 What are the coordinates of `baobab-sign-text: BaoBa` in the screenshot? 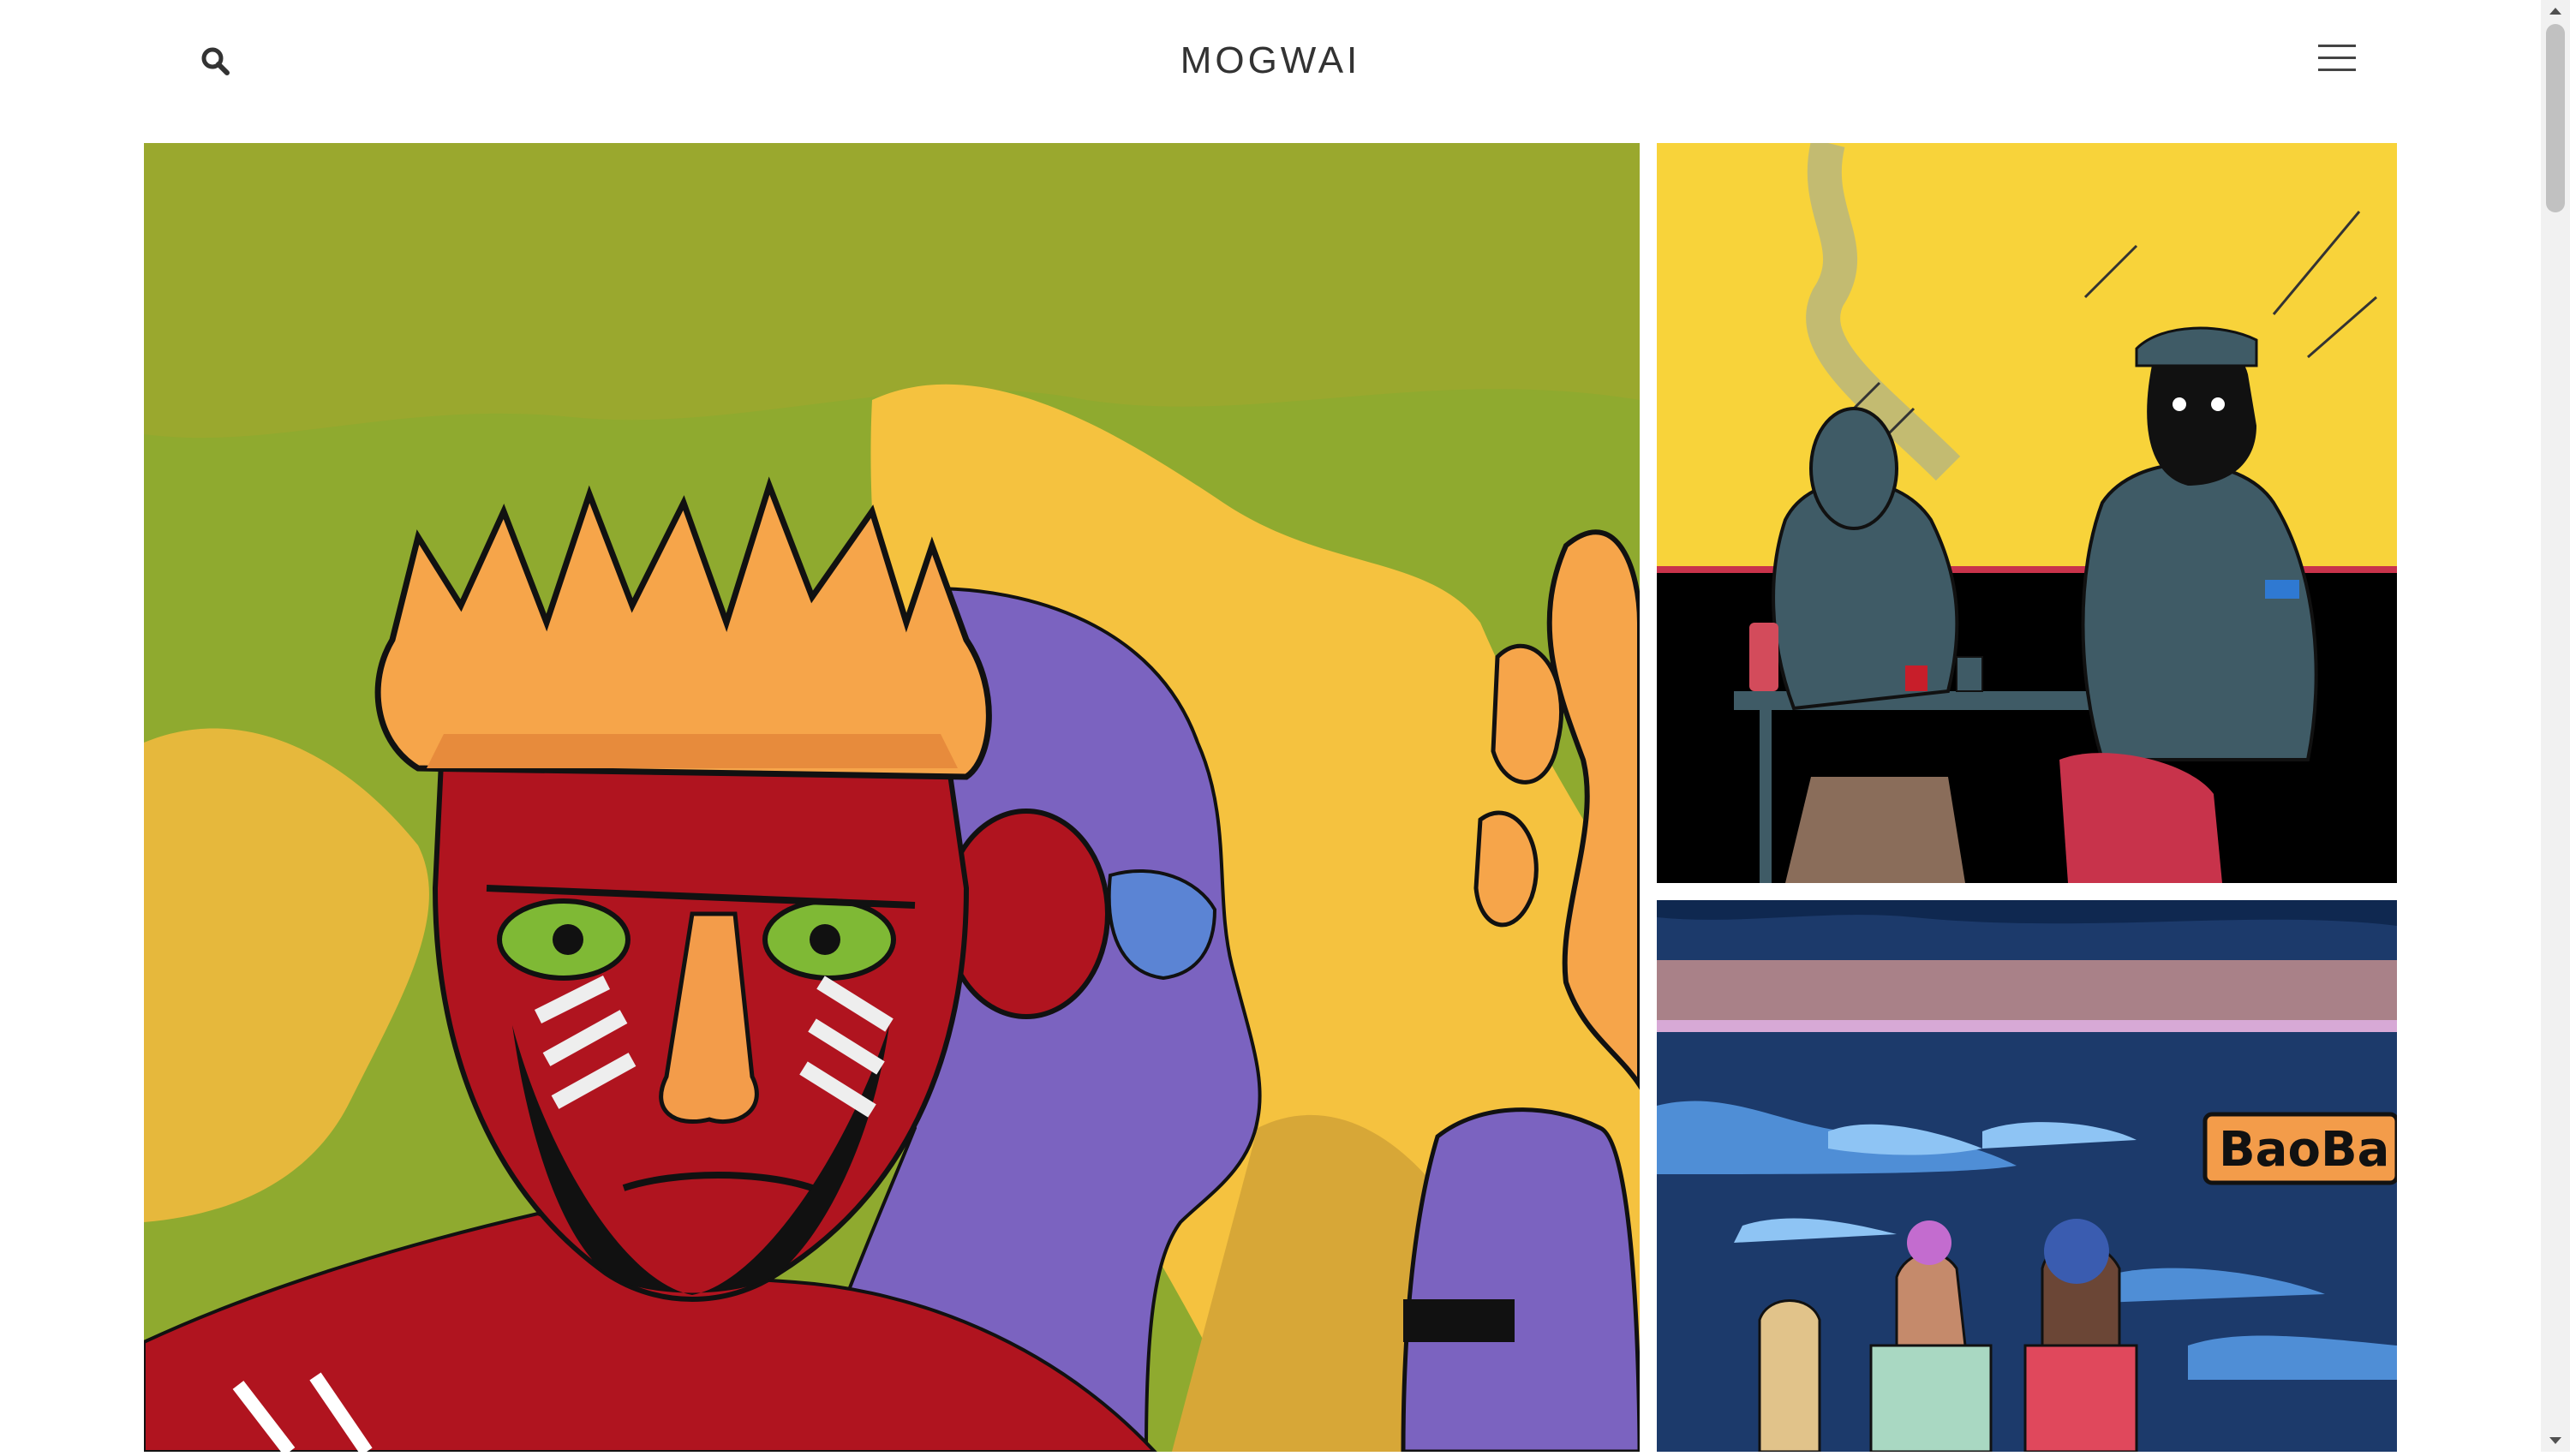 It's located at (2304, 1150).